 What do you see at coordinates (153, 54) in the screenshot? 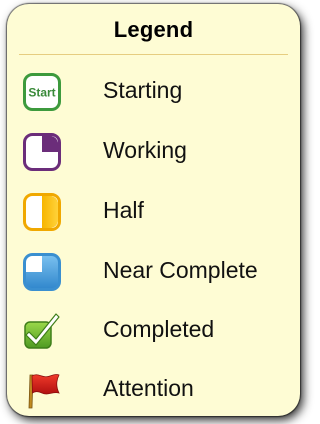
I see `divider` at bounding box center [153, 54].